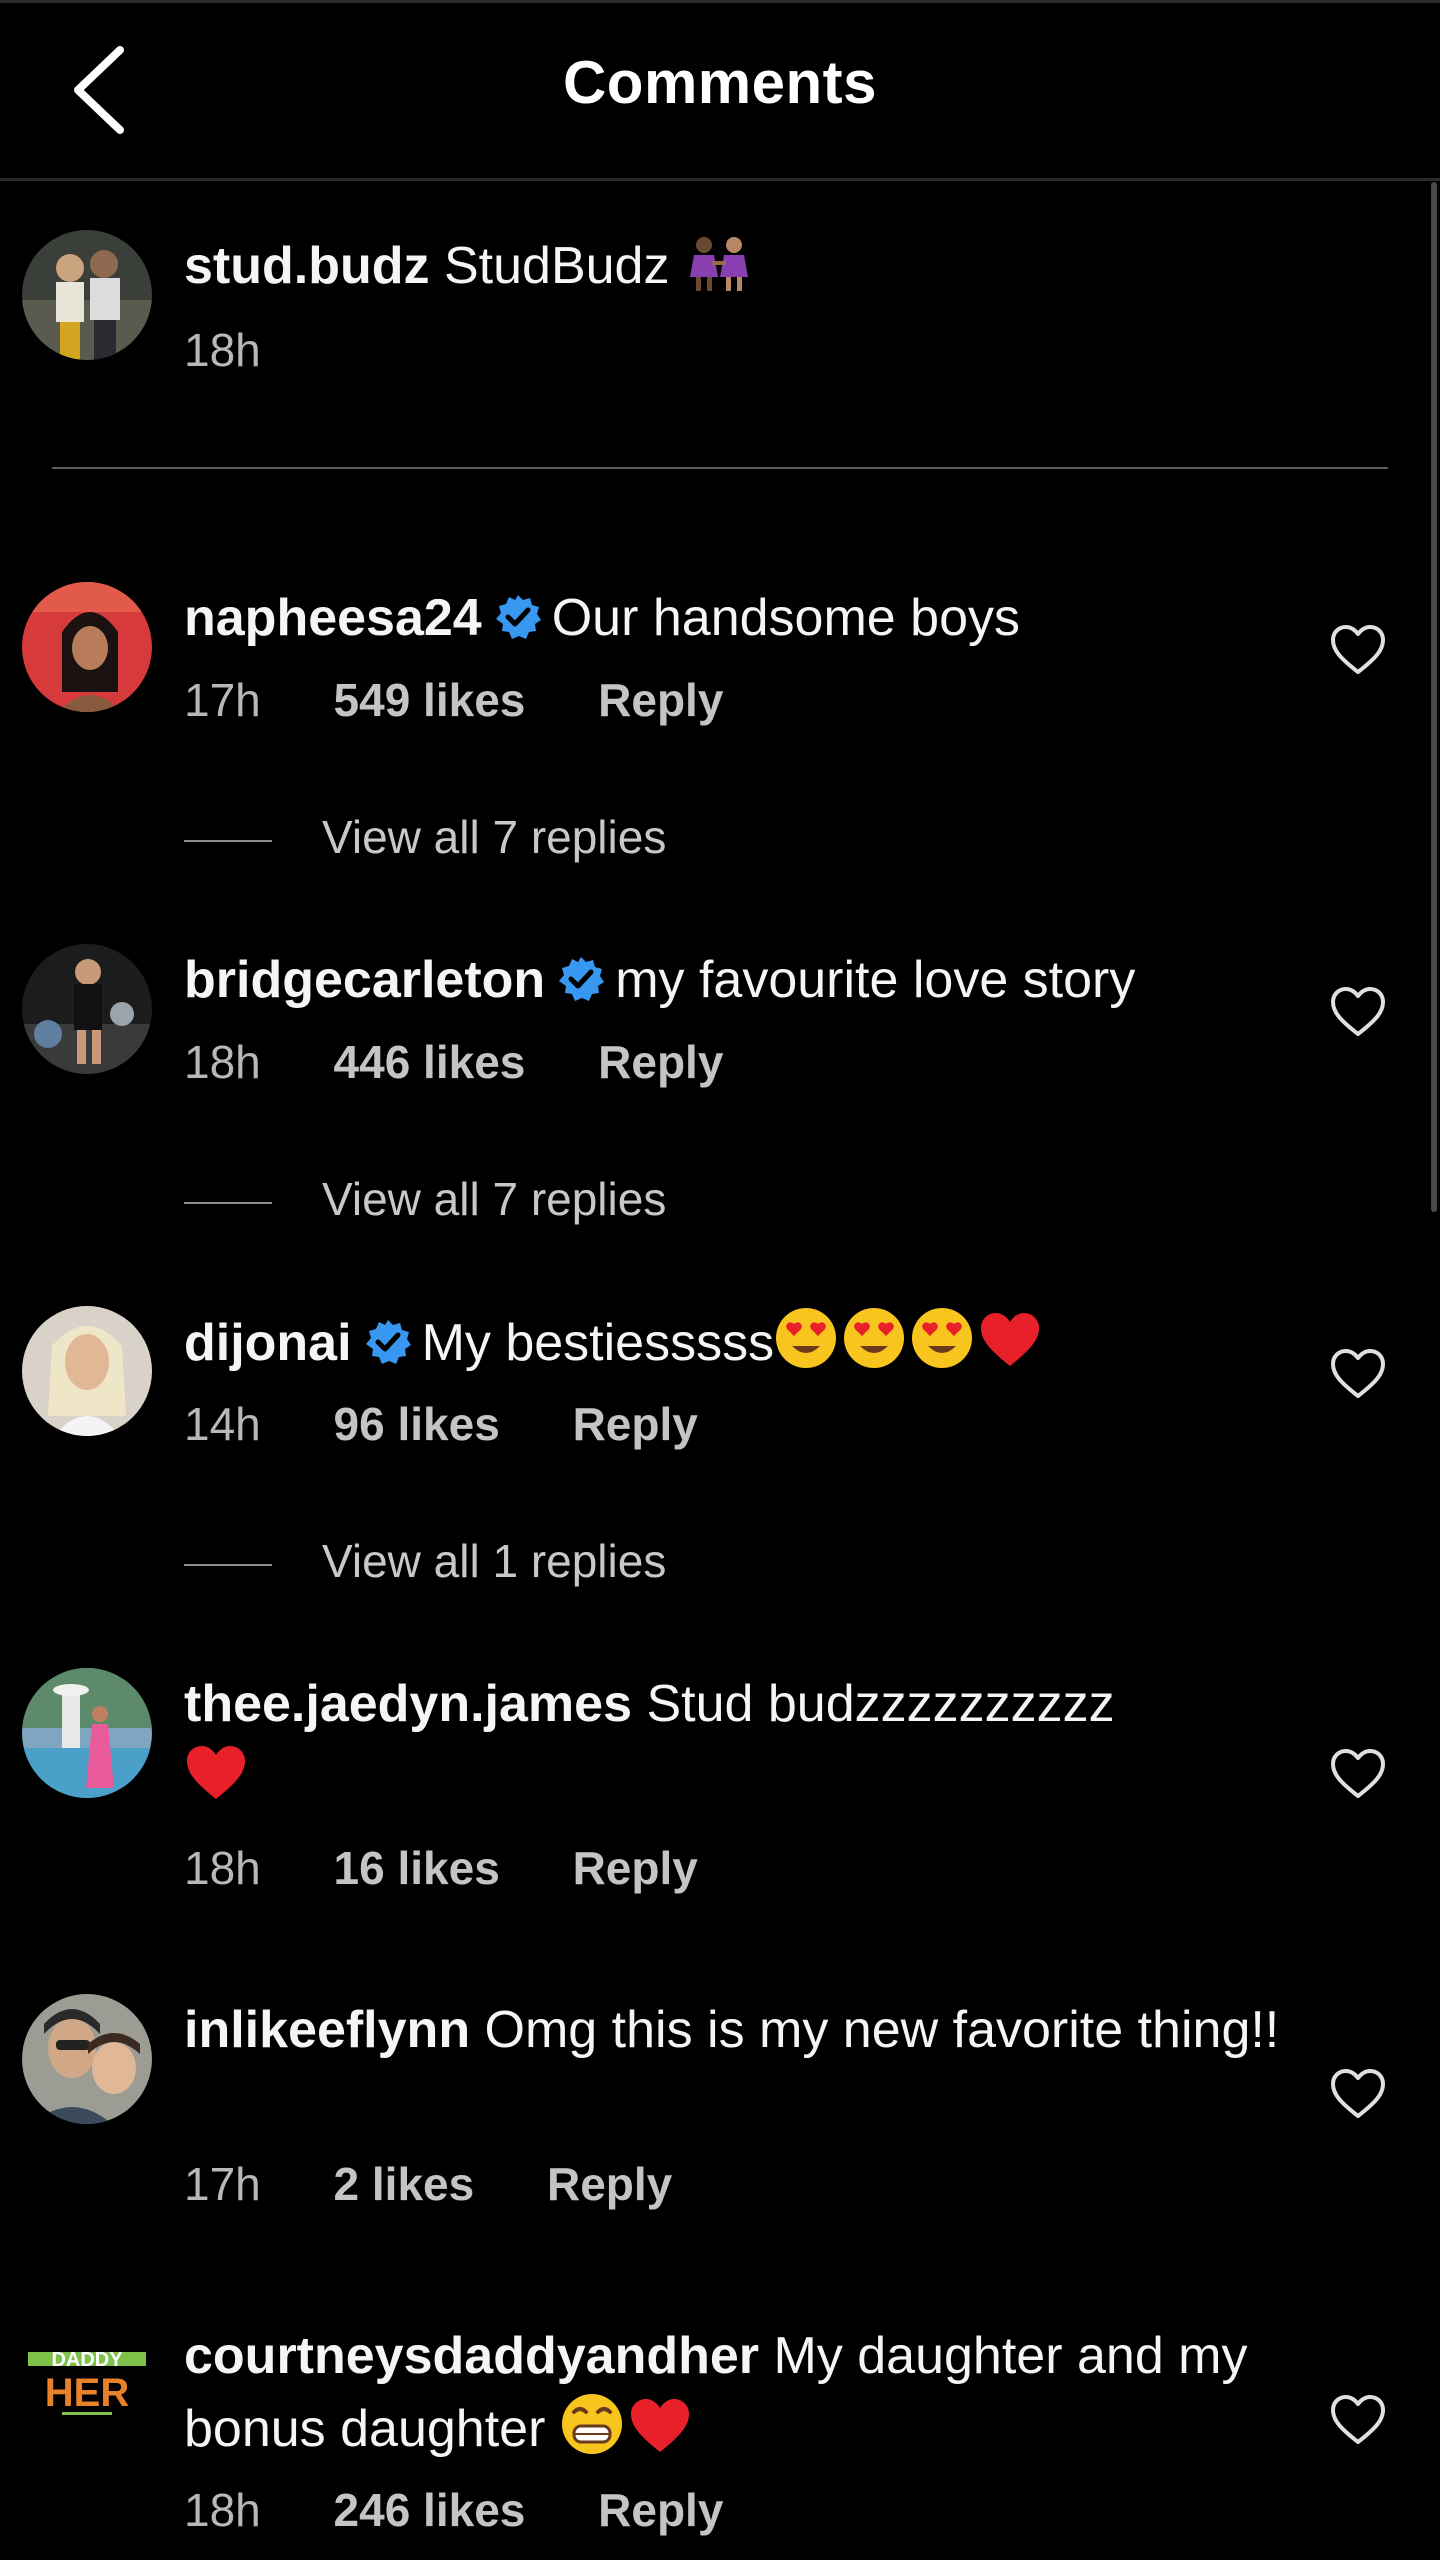  I want to click on comment-meta: 14h 96 likes Reply, so click(471, 1424).